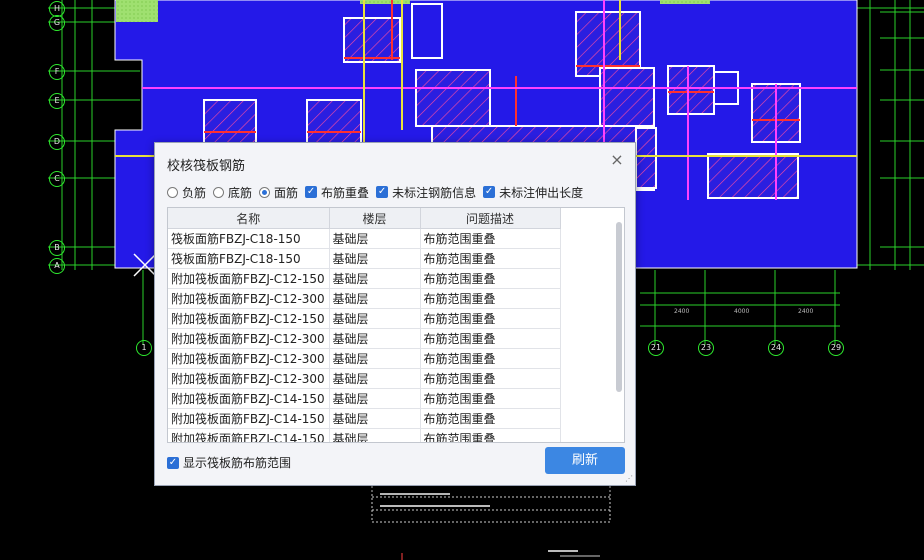  Describe the element at coordinates (619, 307) in the screenshot. I see `vertical-scrollbar` at that location.